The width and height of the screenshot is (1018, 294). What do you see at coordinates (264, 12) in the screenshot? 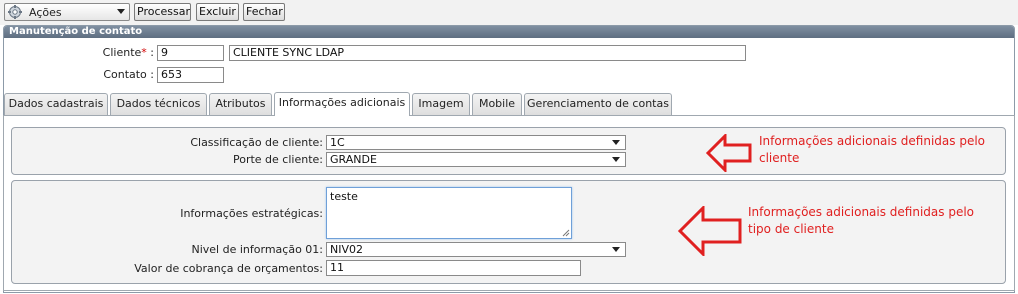
I see `close-button: Fechar` at bounding box center [264, 12].